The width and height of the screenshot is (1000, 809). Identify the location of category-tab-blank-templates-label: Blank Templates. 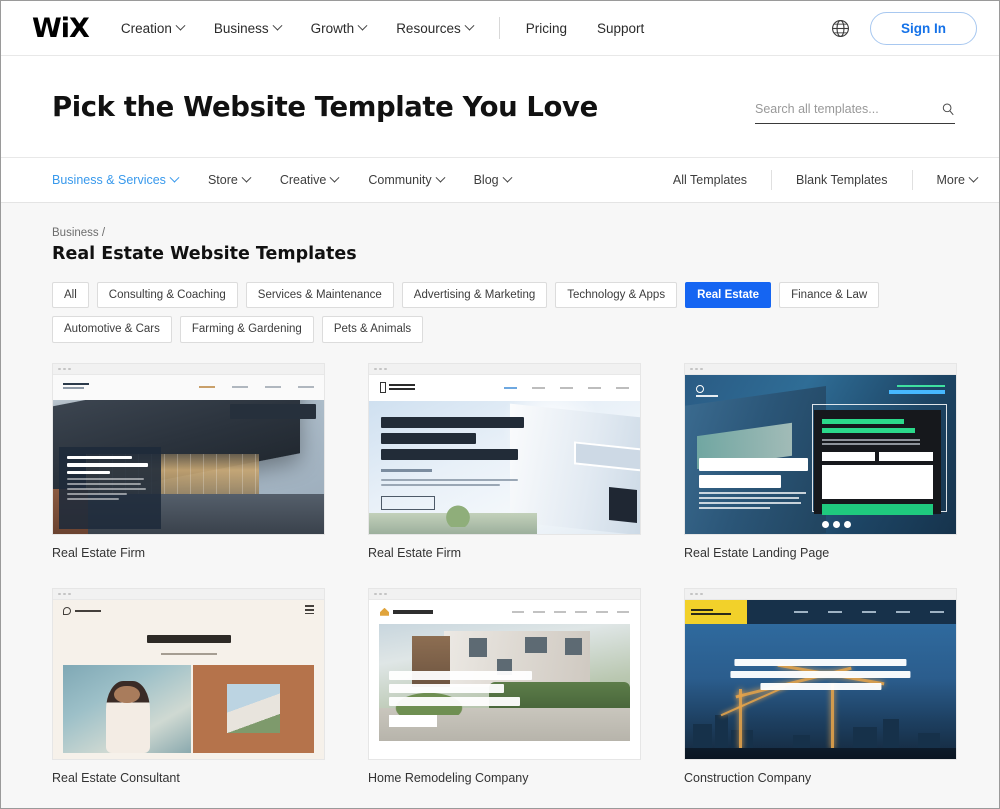
(842, 180).